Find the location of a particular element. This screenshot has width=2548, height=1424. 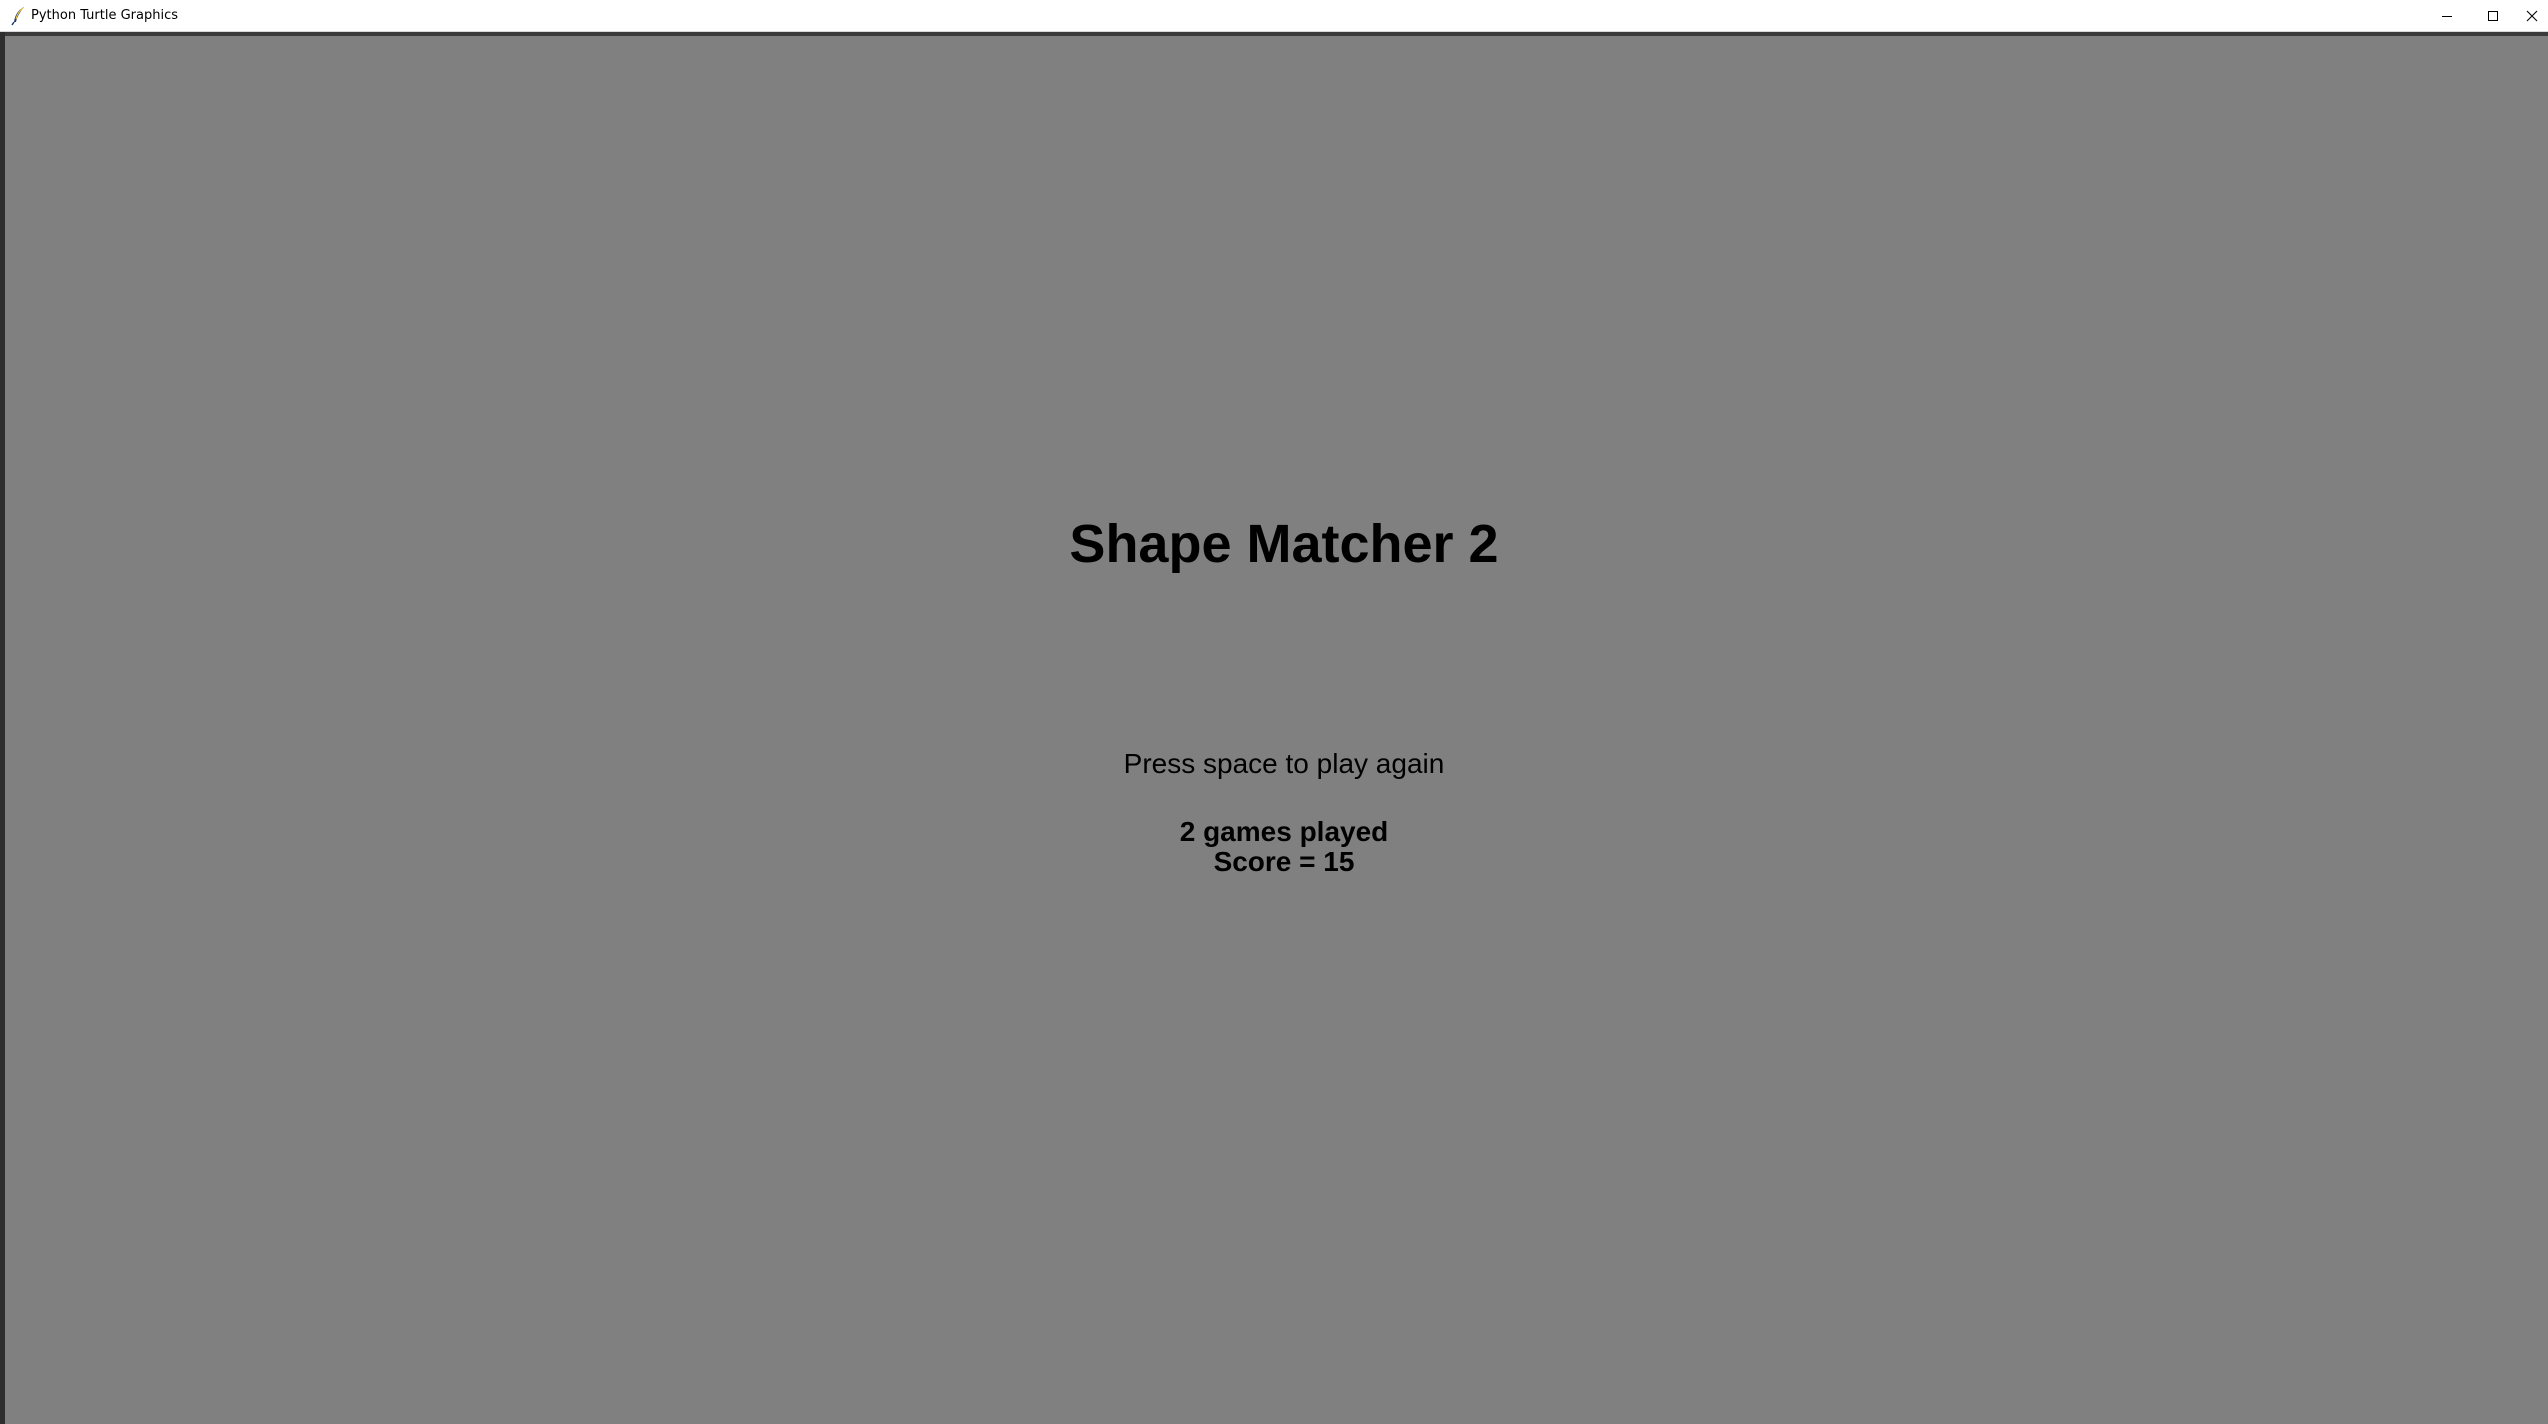

maximize-icon is located at coordinates (2493, 16).